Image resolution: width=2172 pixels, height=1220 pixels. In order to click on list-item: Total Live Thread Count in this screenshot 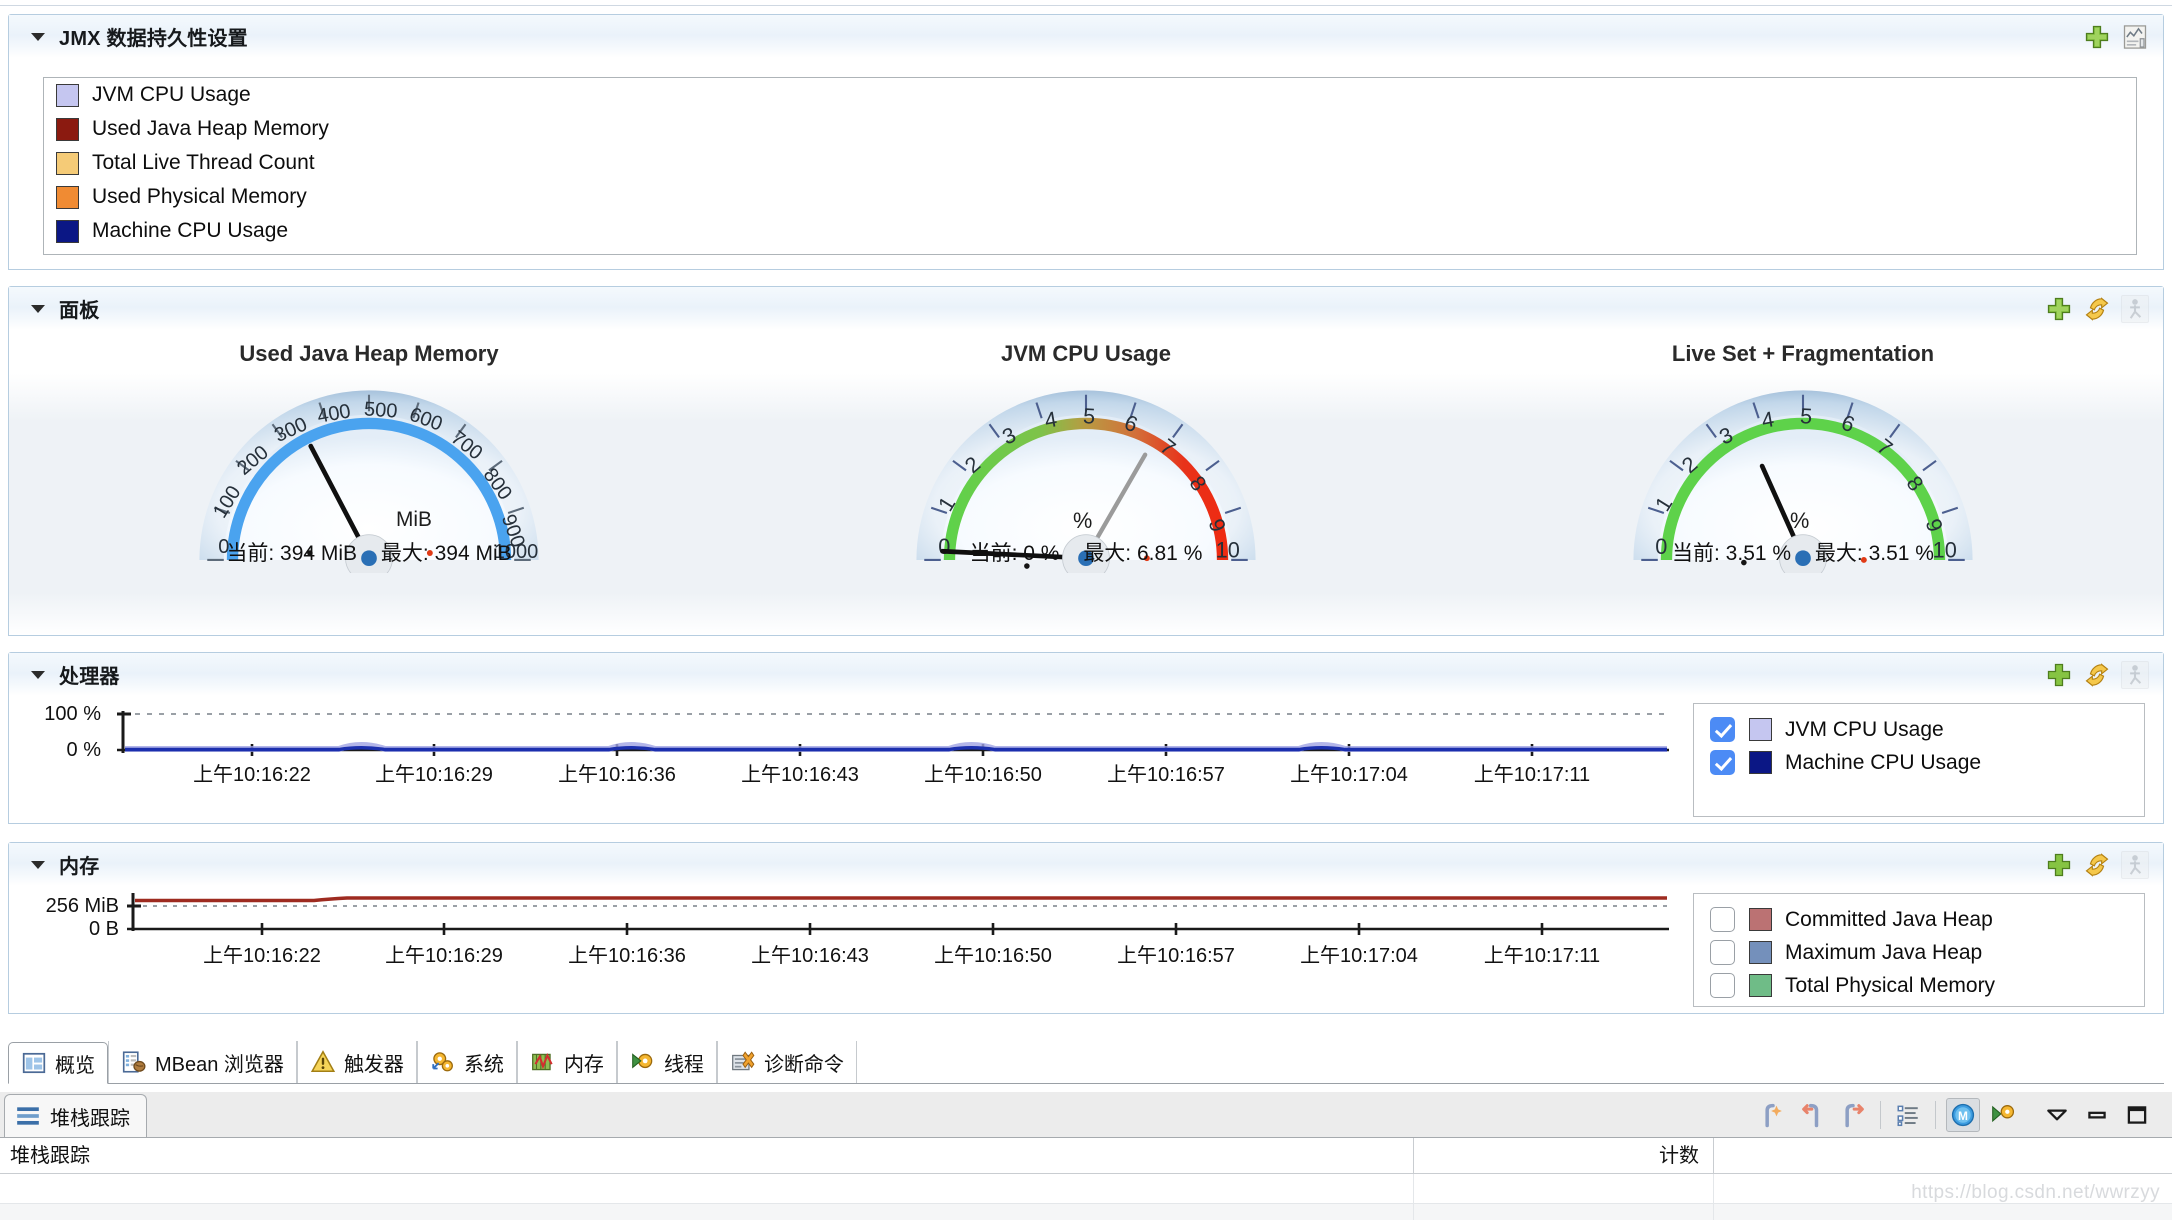, I will do `click(1090, 163)`.